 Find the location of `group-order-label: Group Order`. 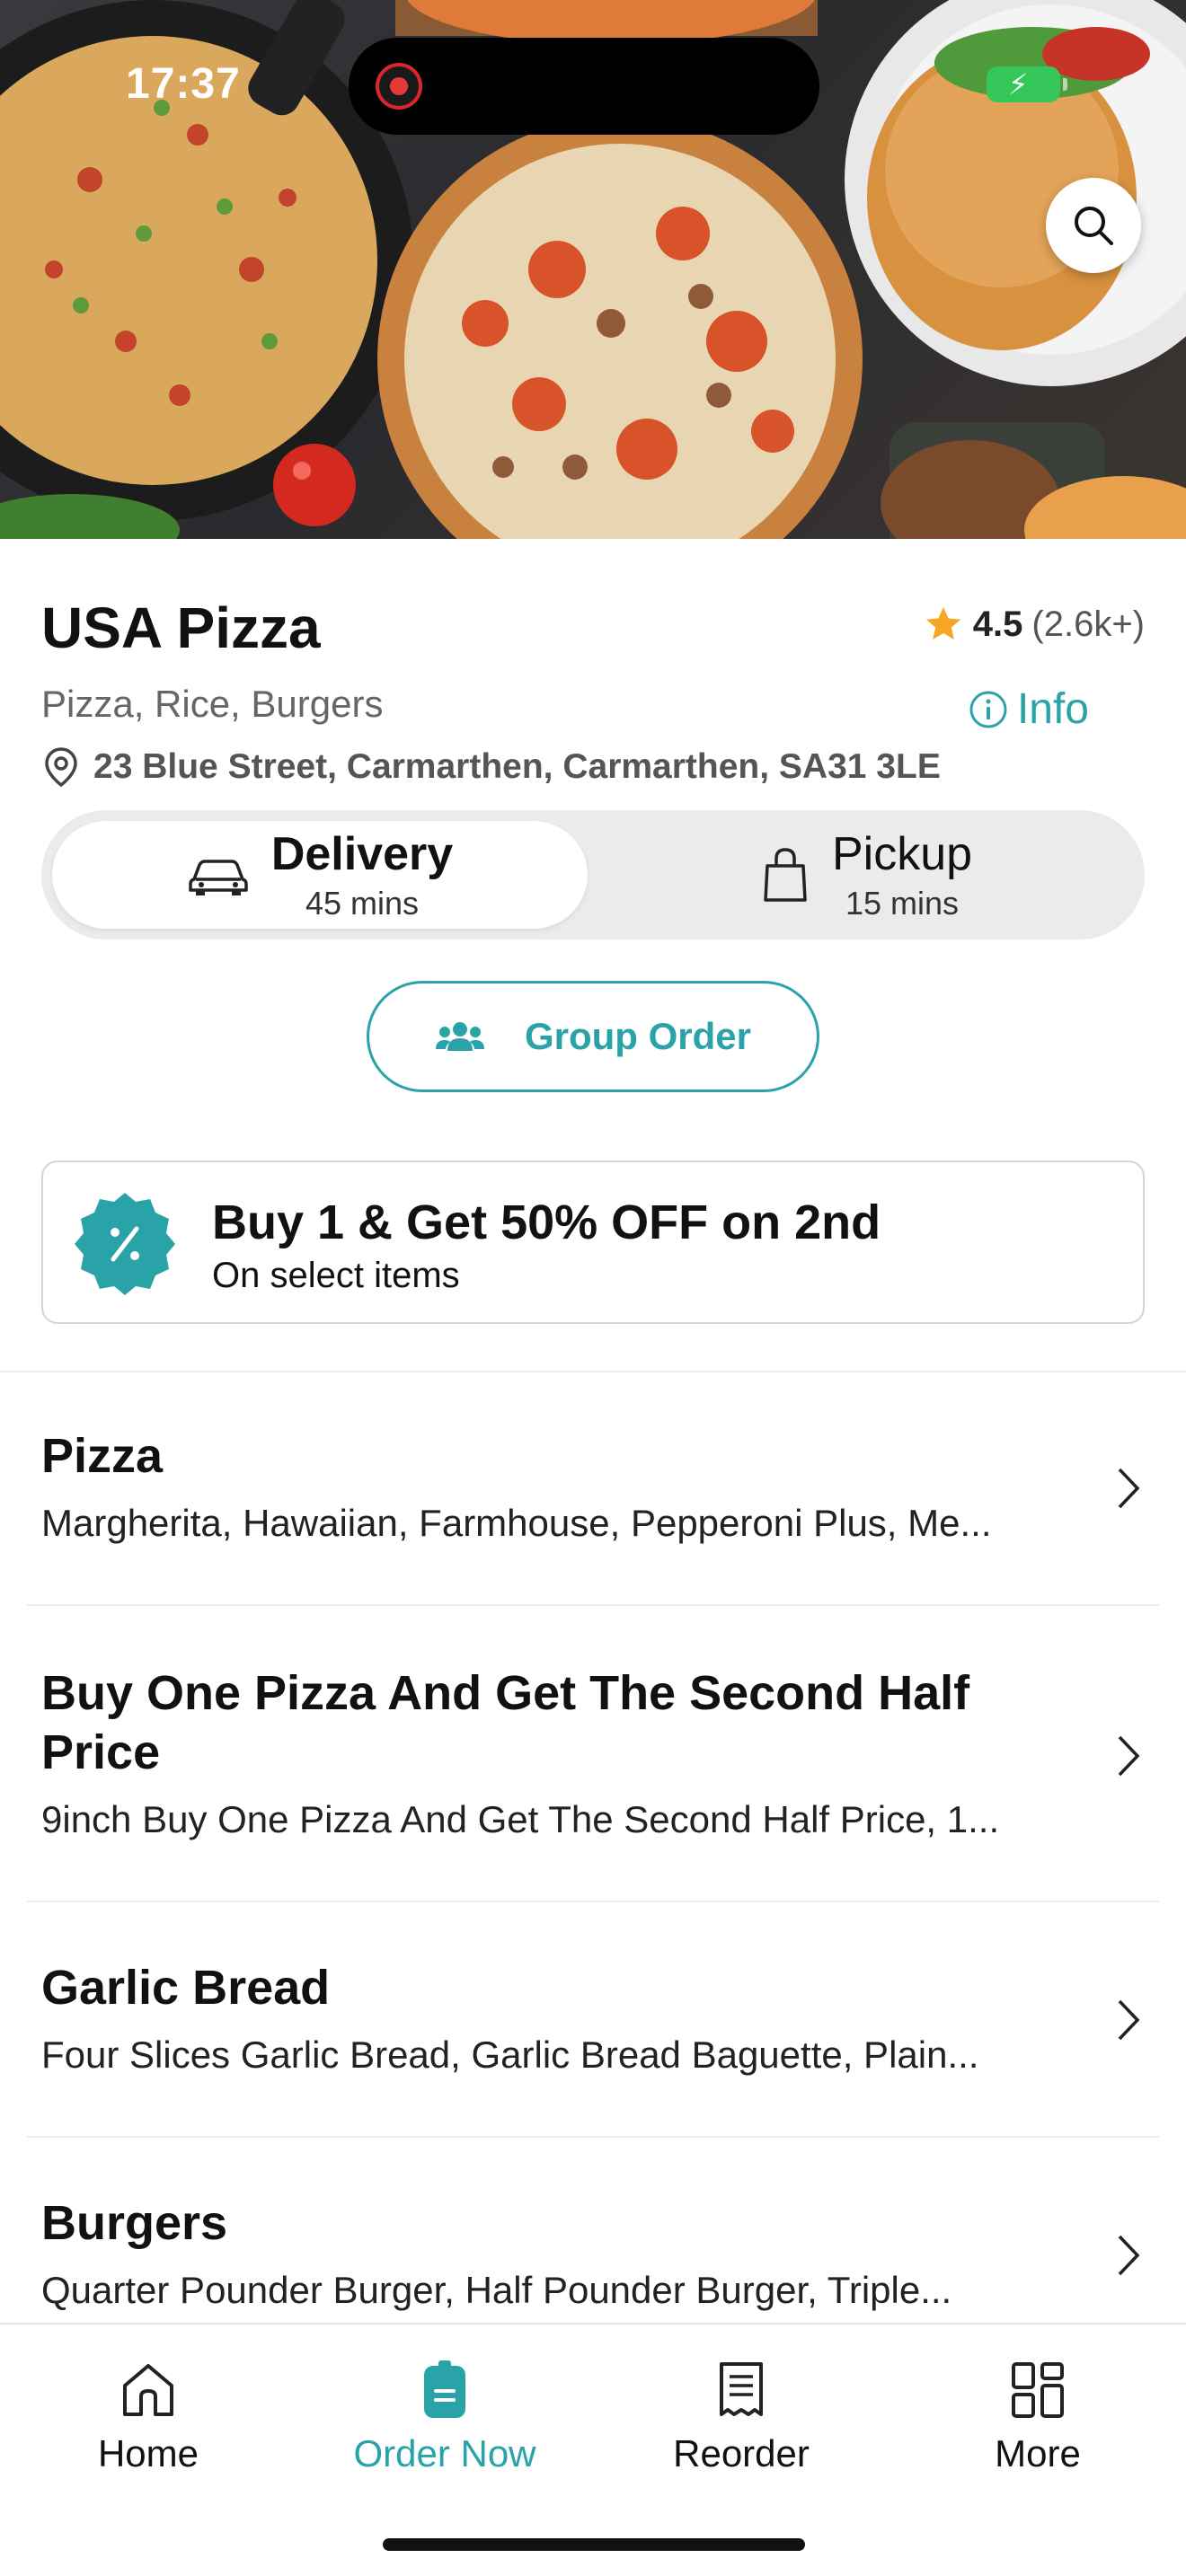

group-order-label: Group Order is located at coordinates (638, 1036).